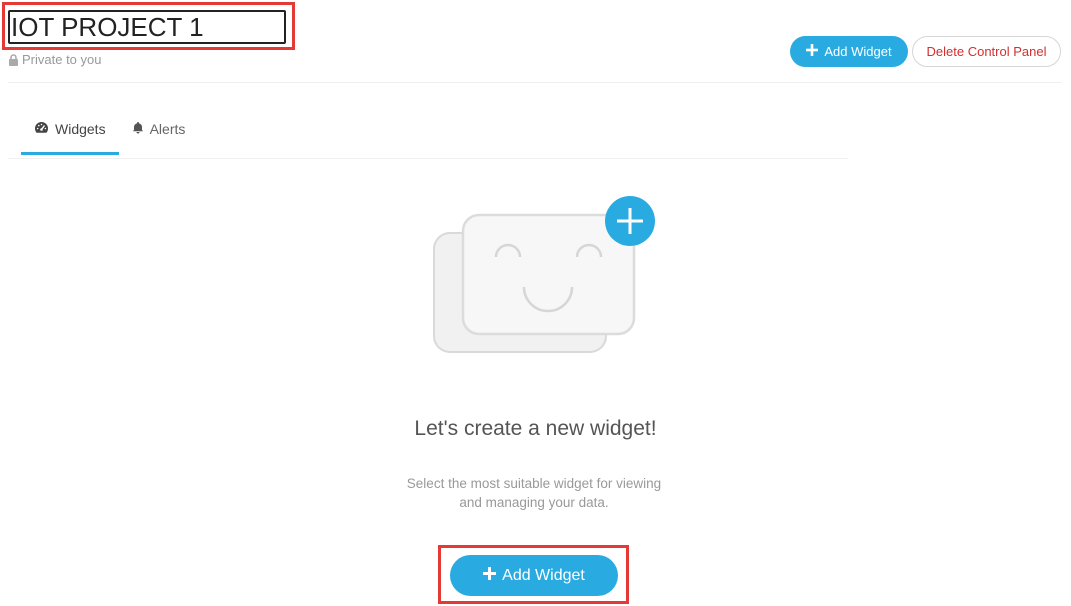 The height and width of the screenshot is (606, 1071). I want to click on add-widget-button-header: Add Widget, so click(849, 51).